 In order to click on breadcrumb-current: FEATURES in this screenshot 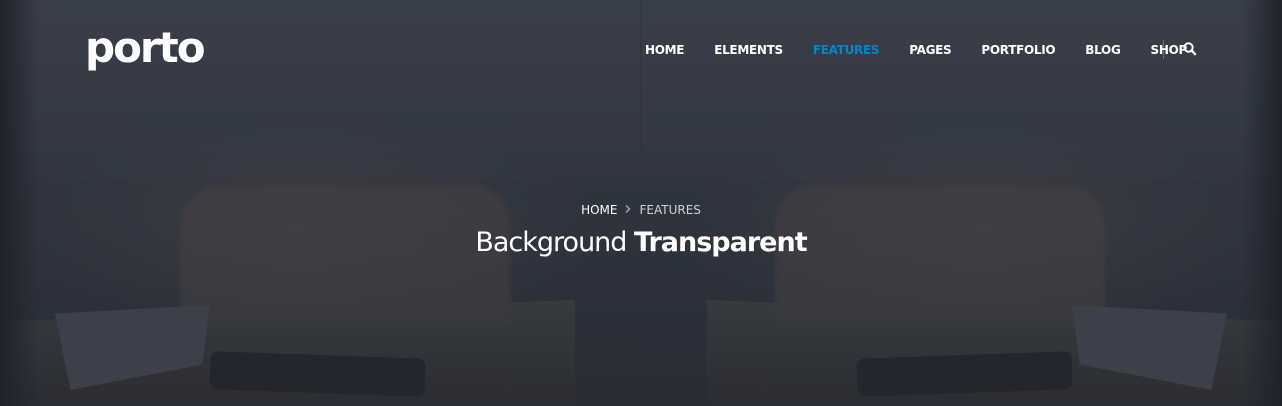, I will do `click(670, 210)`.